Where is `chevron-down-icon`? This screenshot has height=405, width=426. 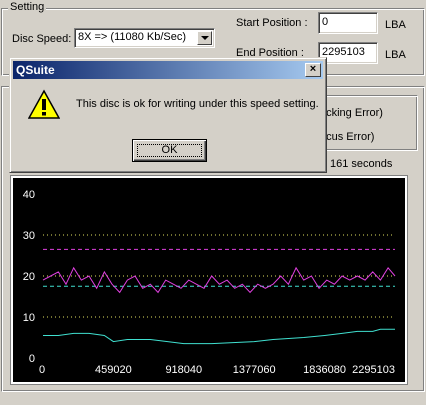
chevron-down-icon is located at coordinates (204, 38).